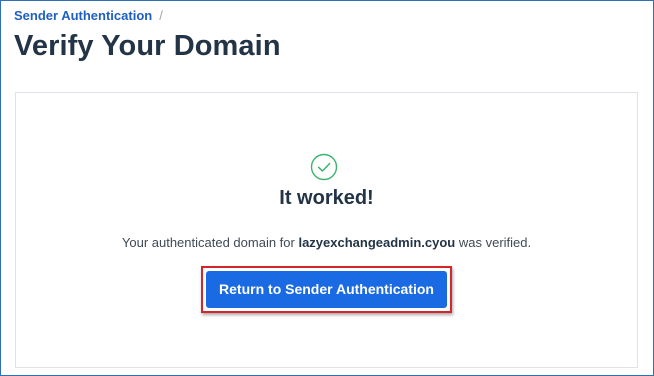 The image size is (654, 376). Describe the element at coordinates (324, 167) in the screenshot. I see `check-circle-icon` at that location.